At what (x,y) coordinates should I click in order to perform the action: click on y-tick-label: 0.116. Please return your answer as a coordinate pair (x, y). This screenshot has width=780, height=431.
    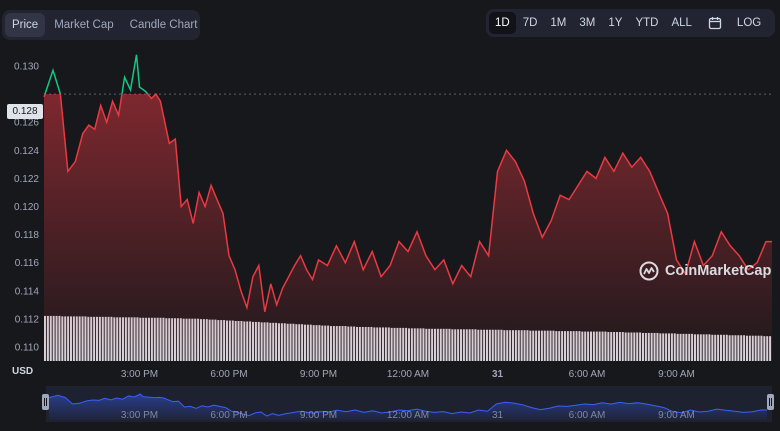
    Looking at the image, I should click on (27, 263).